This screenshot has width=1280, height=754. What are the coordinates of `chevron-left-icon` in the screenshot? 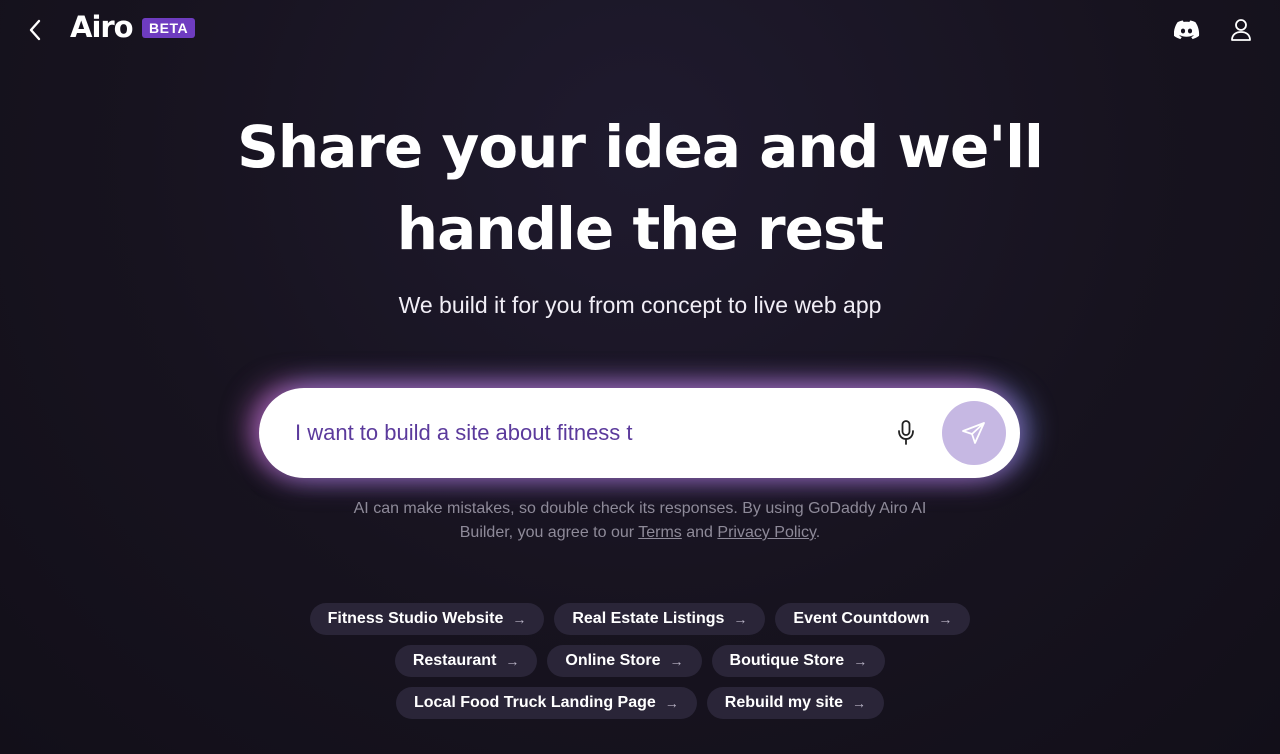 It's located at (35, 30).